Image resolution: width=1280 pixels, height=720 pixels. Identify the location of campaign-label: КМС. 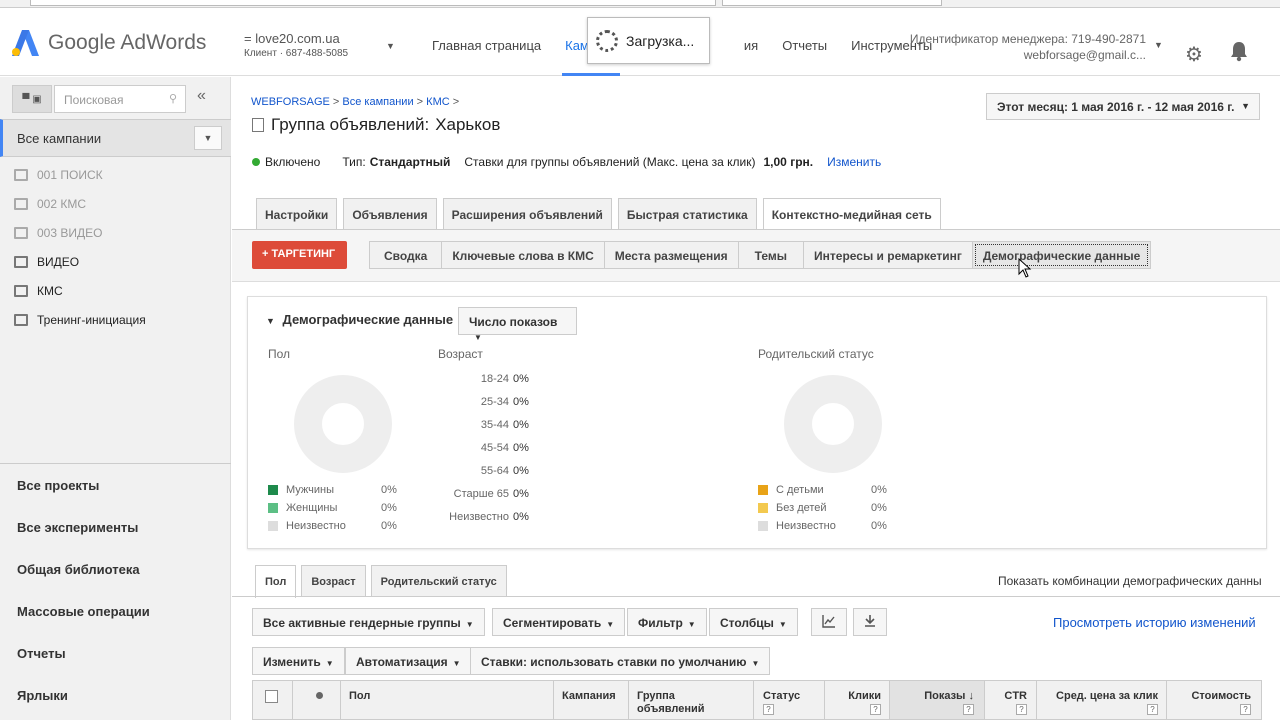
(50, 291).